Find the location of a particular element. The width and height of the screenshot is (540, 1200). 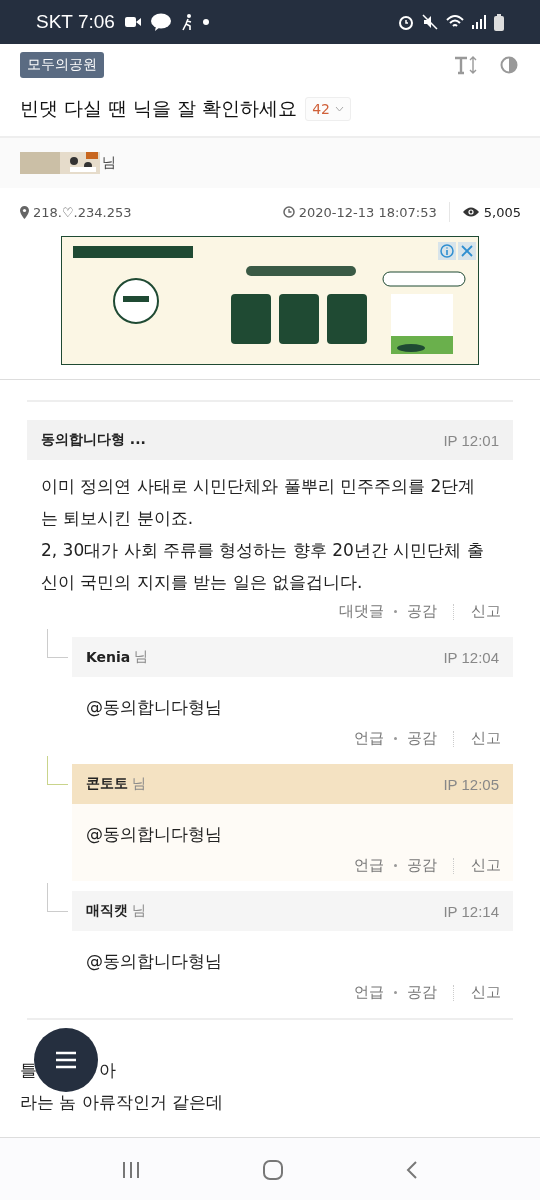

comment-text: 이미 정의연 사태로 시민단체와 풀뿌리 민주주의를 2단계는 퇴보시킨 분이죠. 2, 30대가 사회 주류를 형성하는 향후 20년간 시민단체 출신이 국민의 지지를 받는 일은 없을겁니다. is located at coordinates (262, 534).